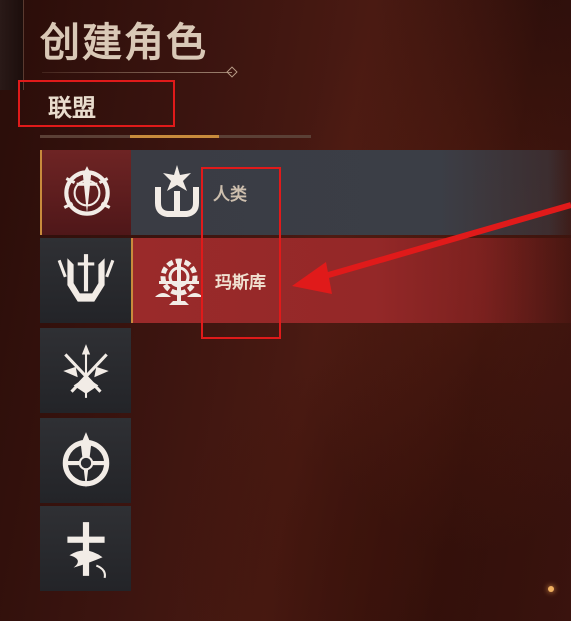  Describe the element at coordinates (431, 248) in the screenshot. I see `annotation-arrow-icon` at that location.